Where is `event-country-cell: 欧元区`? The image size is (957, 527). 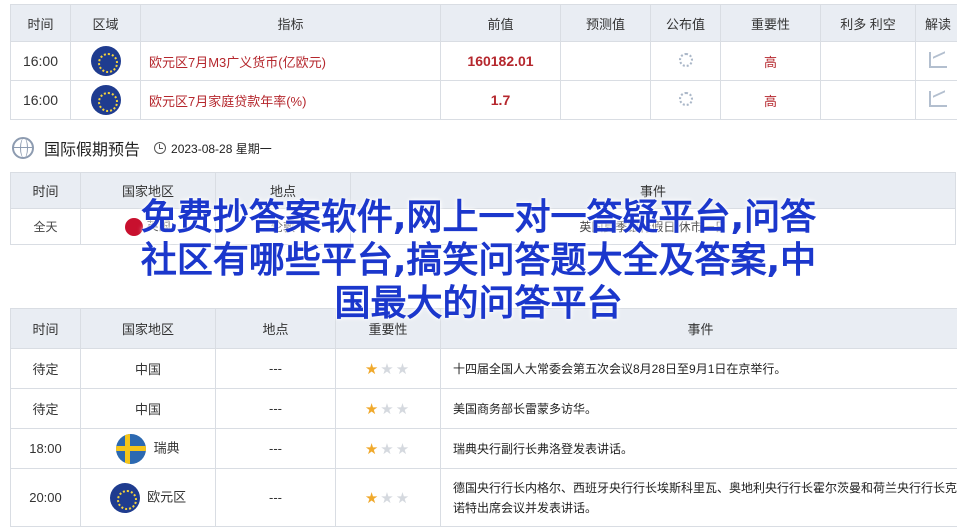
event-country-cell: 欧元区 is located at coordinates (148, 497).